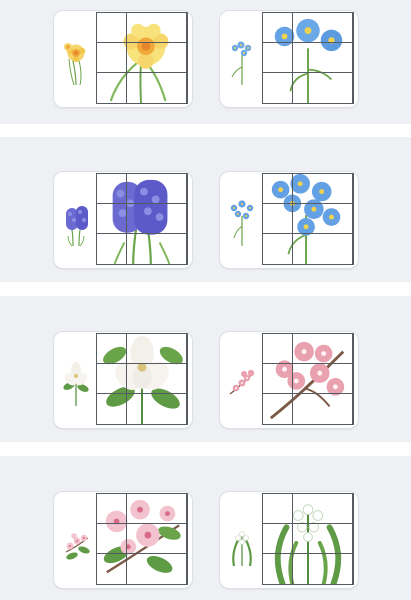 This screenshot has width=411, height=600. Describe the element at coordinates (76, 540) in the screenshot. I see `apple-blossom-icon` at that location.